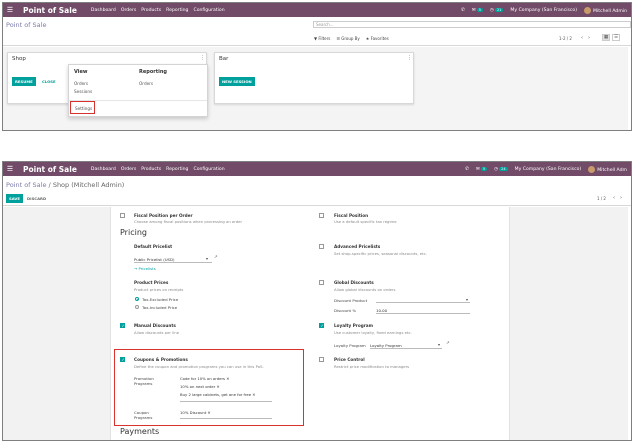  I want to click on payments-section-title: Payments, so click(140, 431).